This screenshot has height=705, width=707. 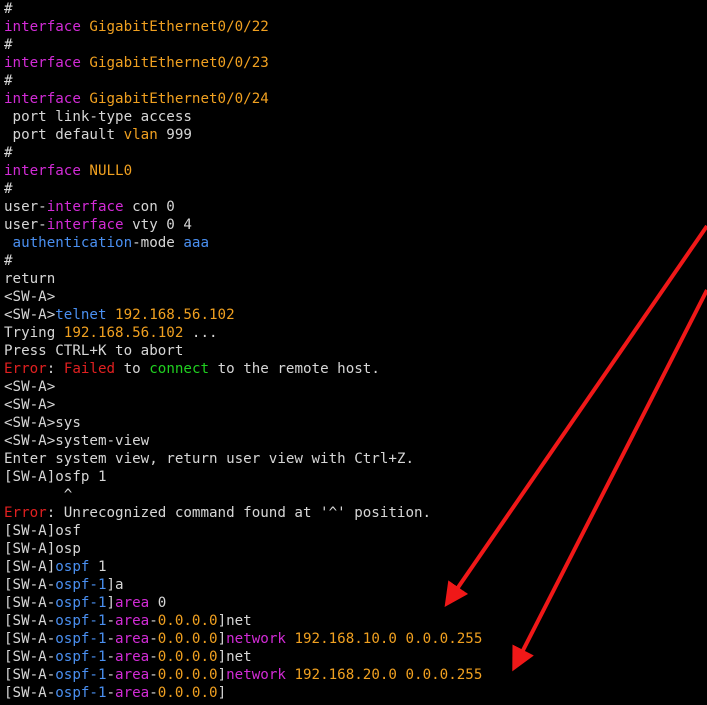 I want to click on terminal-line: user-interface vty 0 4, so click(x=355, y=225).